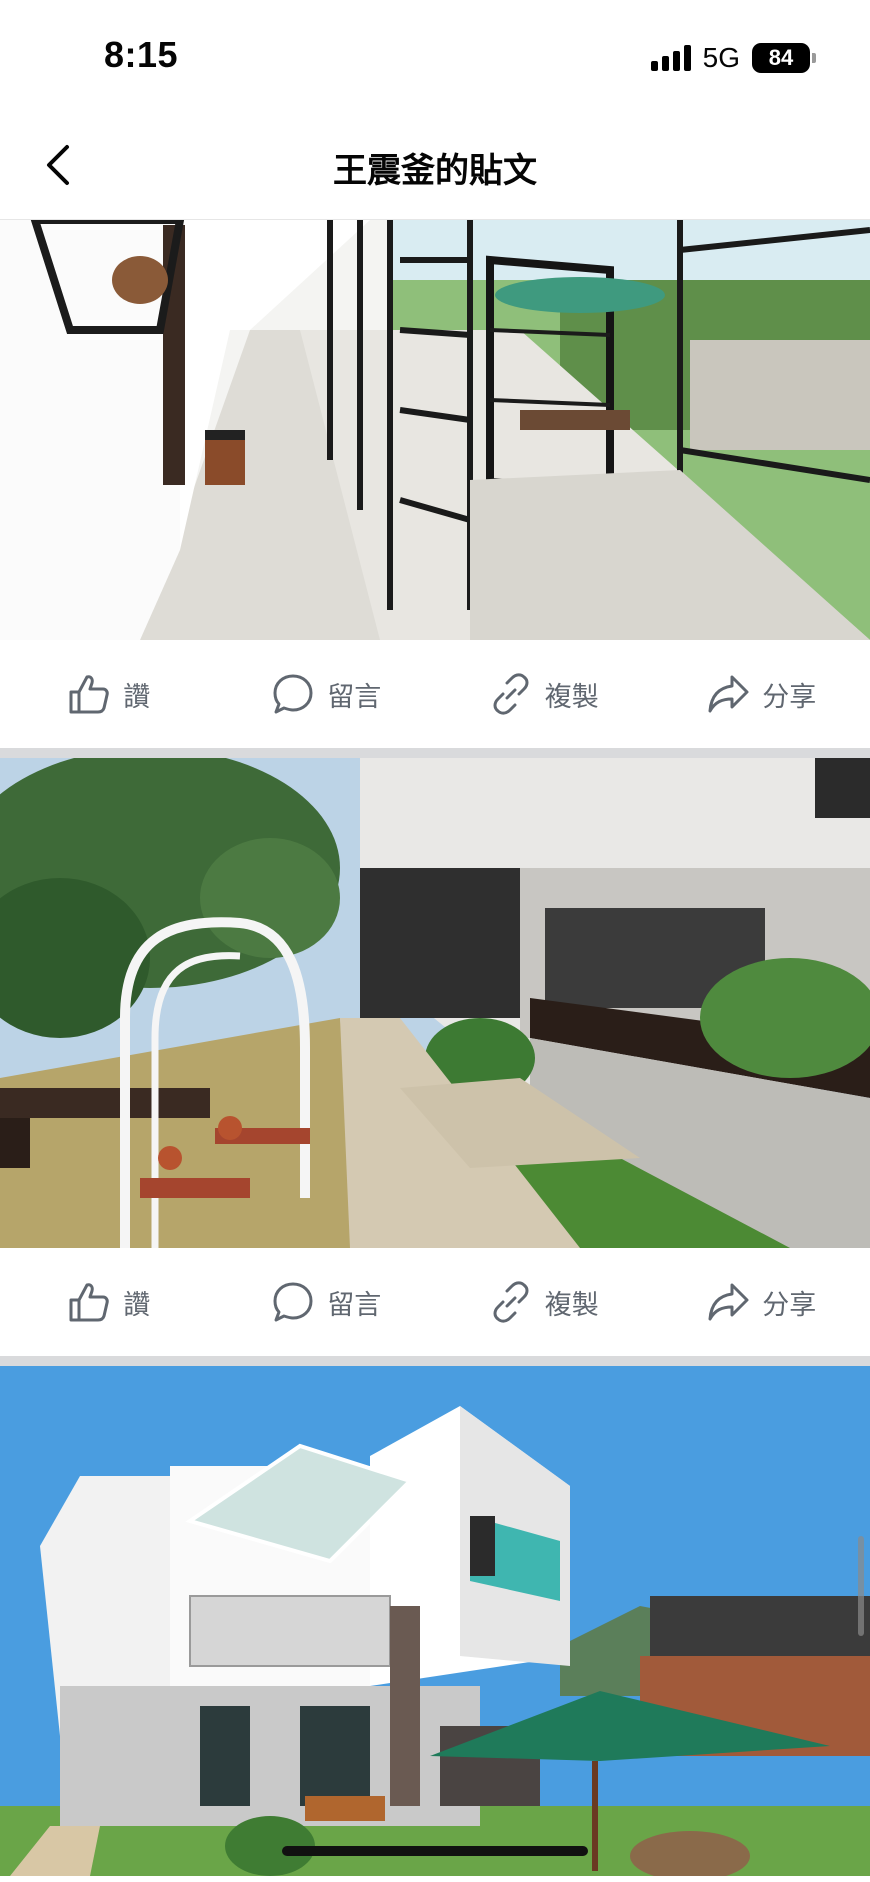  I want to click on scrollbar, so click(861, 1586).